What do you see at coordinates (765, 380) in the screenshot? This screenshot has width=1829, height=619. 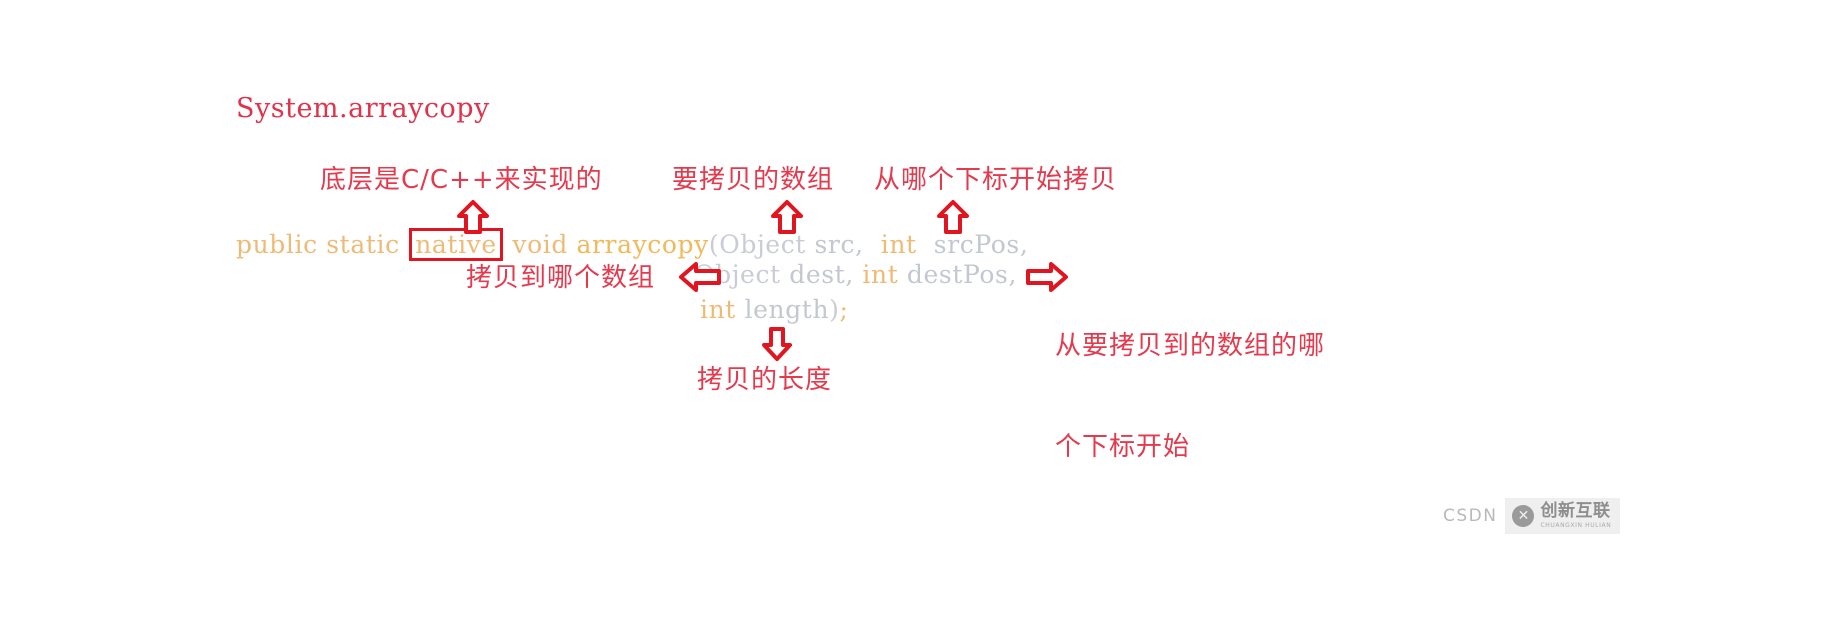 I see `annotation-length: 拷贝的长度` at bounding box center [765, 380].